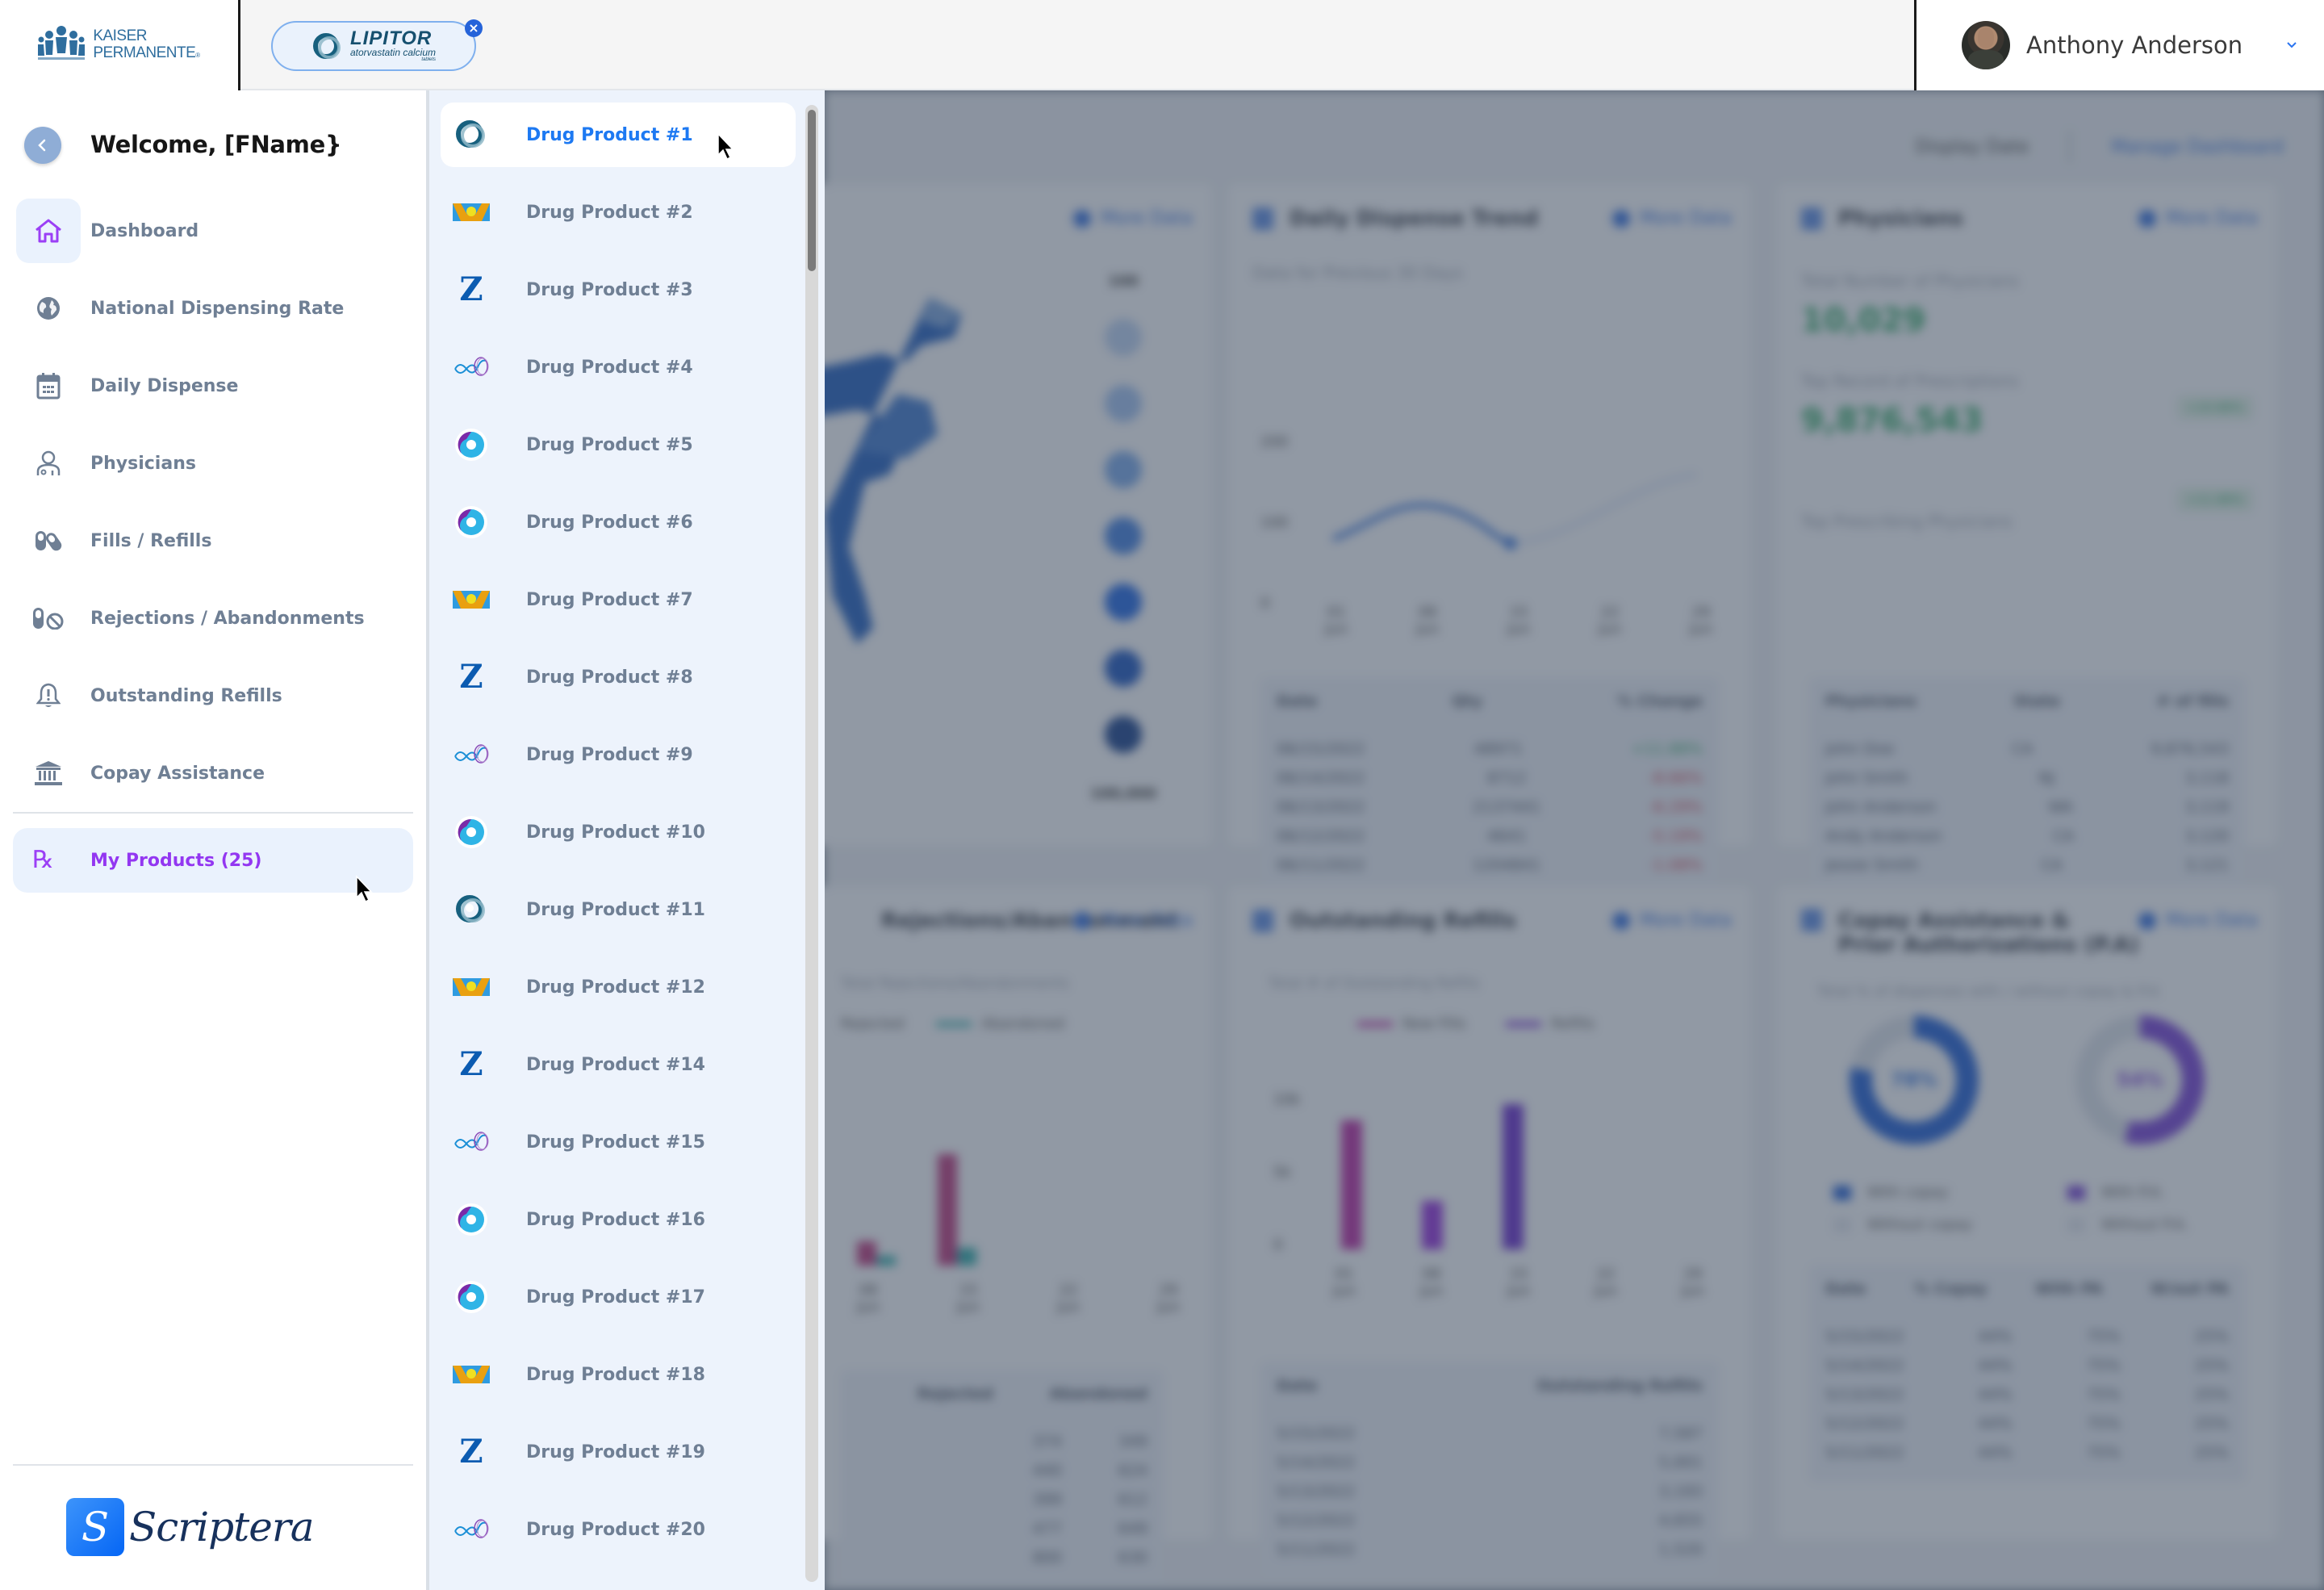 The image size is (2324, 1590). Describe the element at coordinates (391, 38) in the screenshot. I see `product-brand: LIPITOR` at that location.